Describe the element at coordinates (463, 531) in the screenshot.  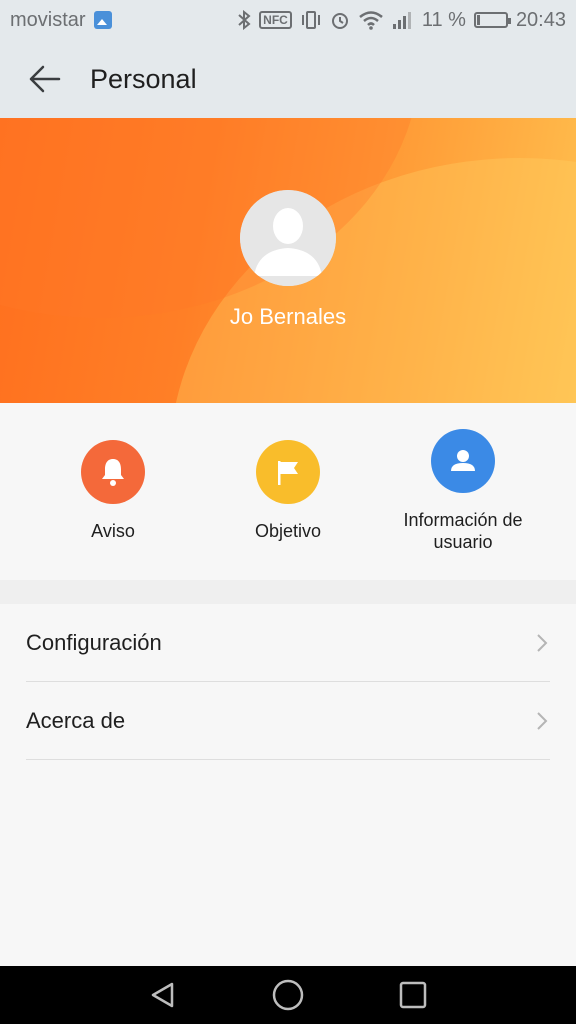
I see `user-info-action-label: Información de usuario` at that location.